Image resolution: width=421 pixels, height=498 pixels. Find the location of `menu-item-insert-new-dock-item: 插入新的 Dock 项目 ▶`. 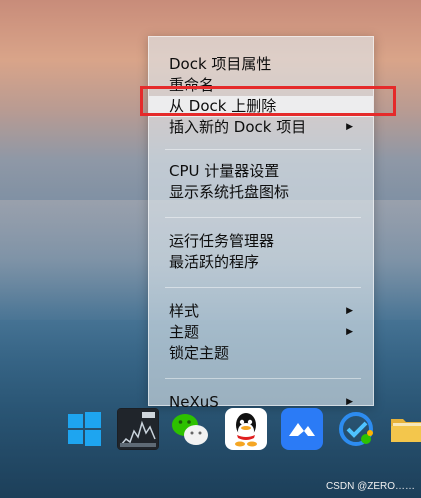

menu-item-insert-new-dock-item: 插入新的 Dock 项目 ▶ is located at coordinates (261, 127).